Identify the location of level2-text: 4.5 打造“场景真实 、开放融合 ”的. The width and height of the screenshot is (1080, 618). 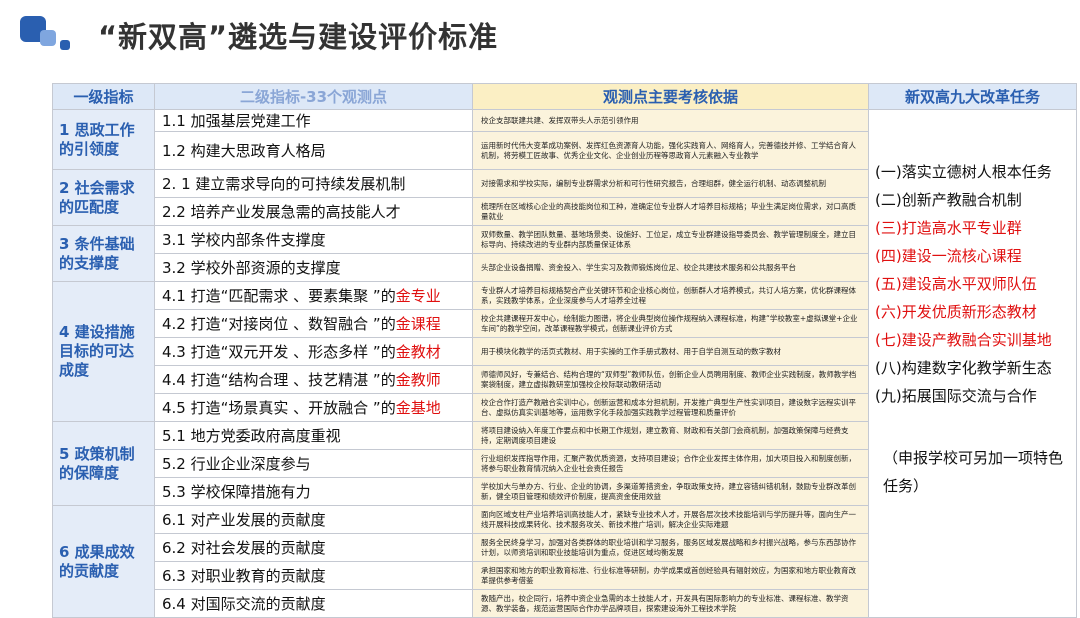
(279, 408).